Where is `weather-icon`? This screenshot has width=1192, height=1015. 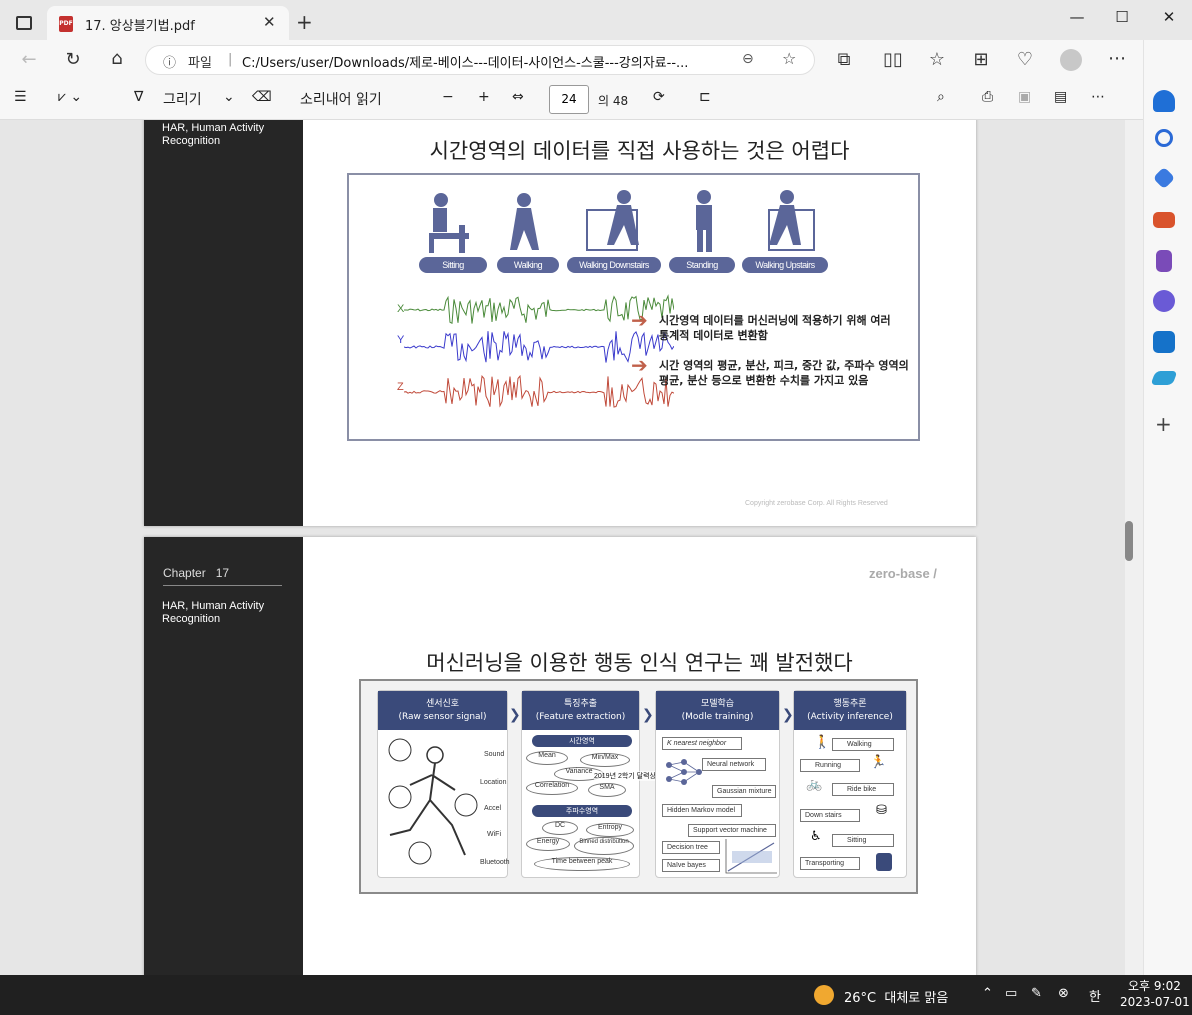 weather-icon is located at coordinates (824, 995).